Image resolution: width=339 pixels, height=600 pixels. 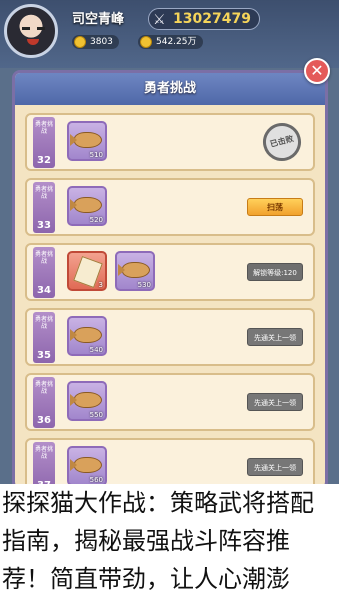 What do you see at coordinates (170, 142) in the screenshot?
I see `stage-row: 勇者挑战 32 510 已击败` at bounding box center [170, 142].